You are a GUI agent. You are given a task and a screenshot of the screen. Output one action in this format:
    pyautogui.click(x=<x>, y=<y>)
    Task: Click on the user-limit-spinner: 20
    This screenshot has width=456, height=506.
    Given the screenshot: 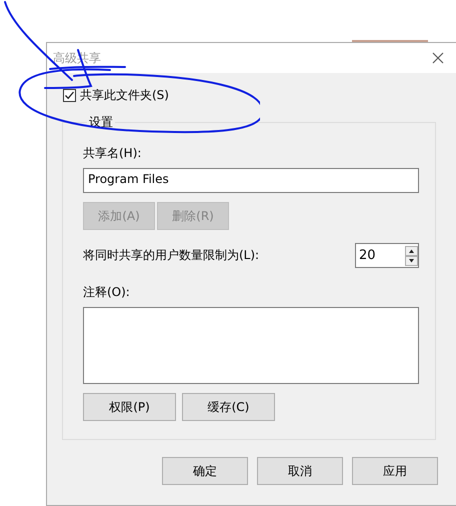 What is the action you would take?
    pyautogui.click(x=387, y=255)
    